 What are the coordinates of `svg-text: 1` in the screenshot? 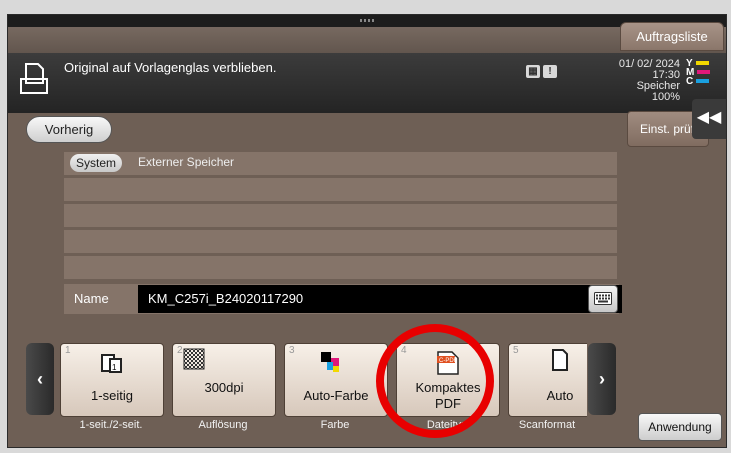 It's located at (114, 367).